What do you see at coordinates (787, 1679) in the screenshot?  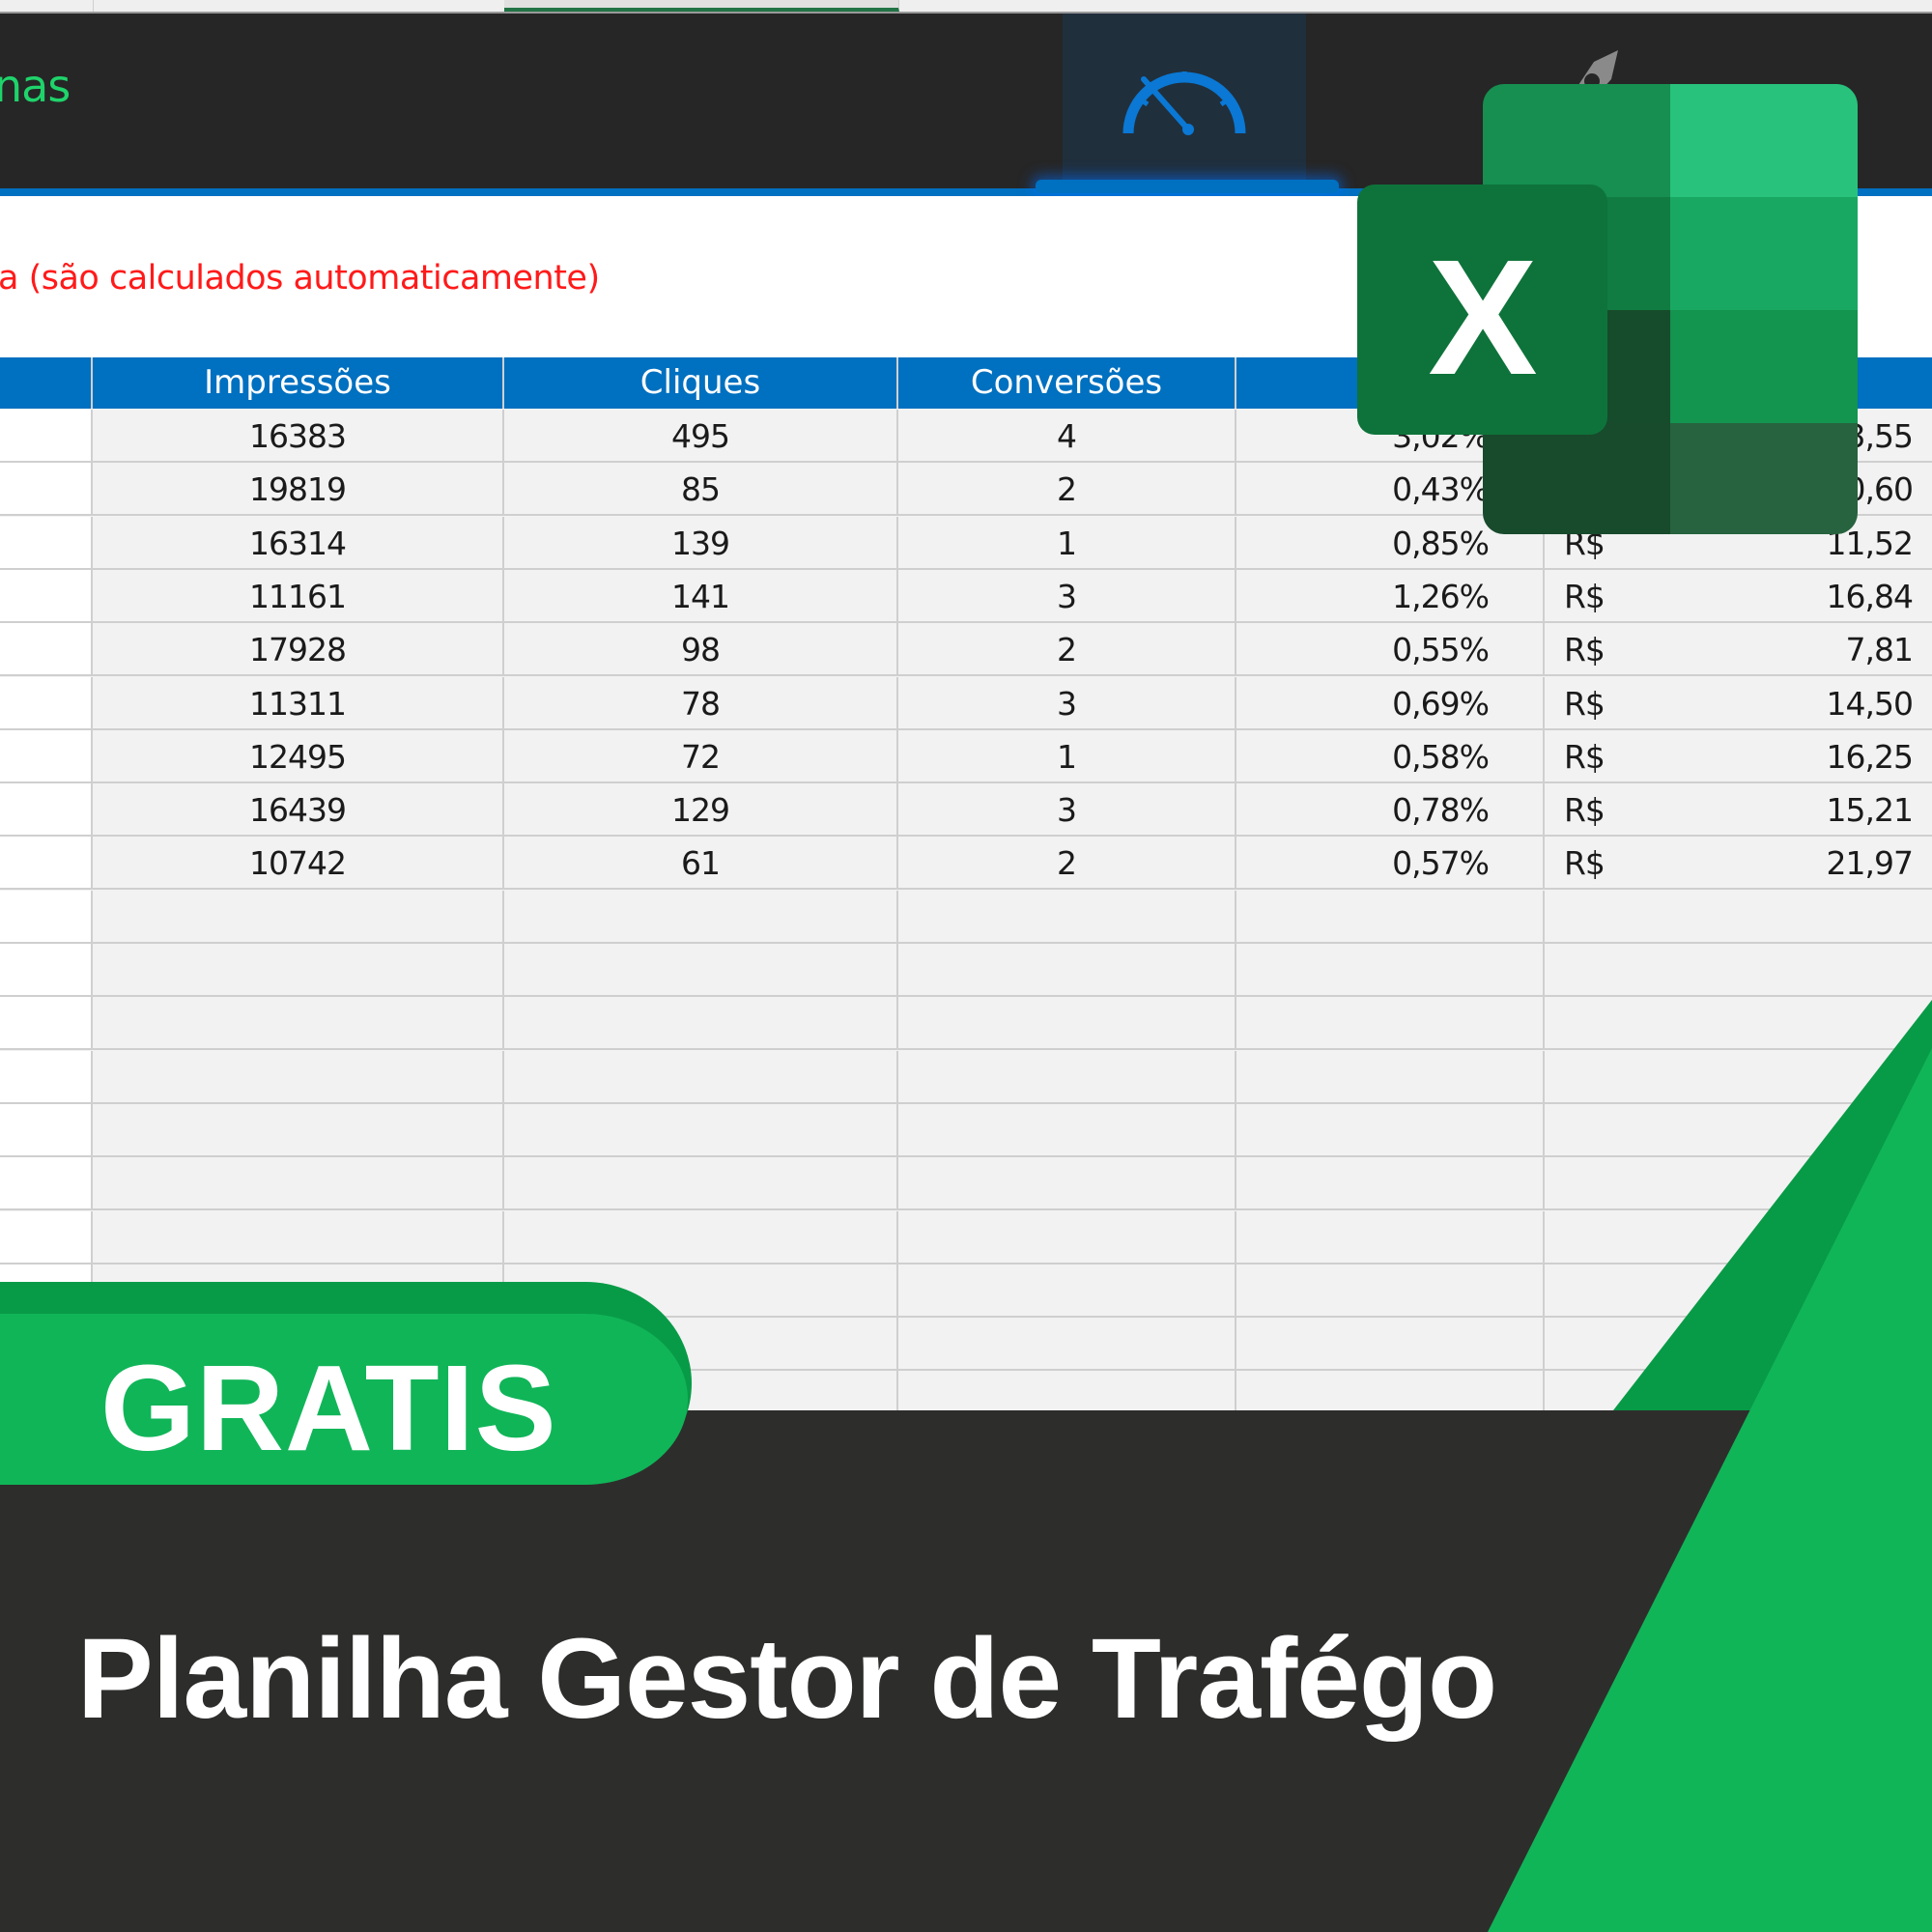 I see `banner-title: Planilha Gestor de Trafégo` at bounding box center [787, 1679].